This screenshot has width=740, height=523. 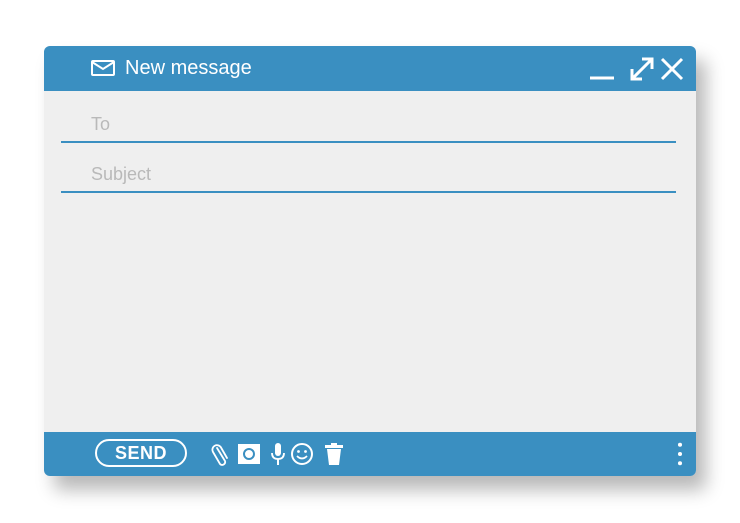 I want to click on subject-field, so click(x=368, y=172).